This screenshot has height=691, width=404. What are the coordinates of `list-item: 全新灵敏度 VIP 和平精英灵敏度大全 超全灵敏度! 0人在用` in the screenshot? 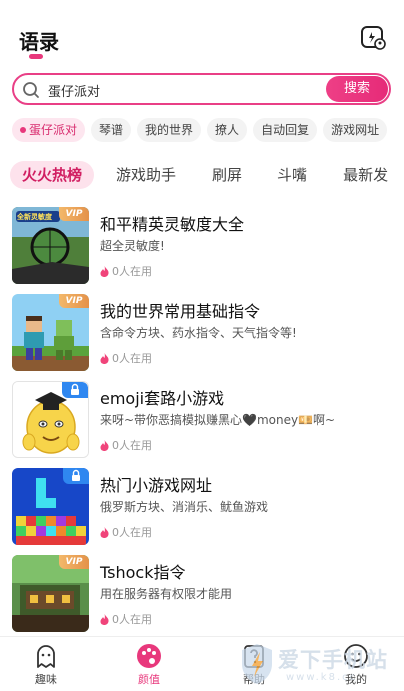 It's located at (202, 242).